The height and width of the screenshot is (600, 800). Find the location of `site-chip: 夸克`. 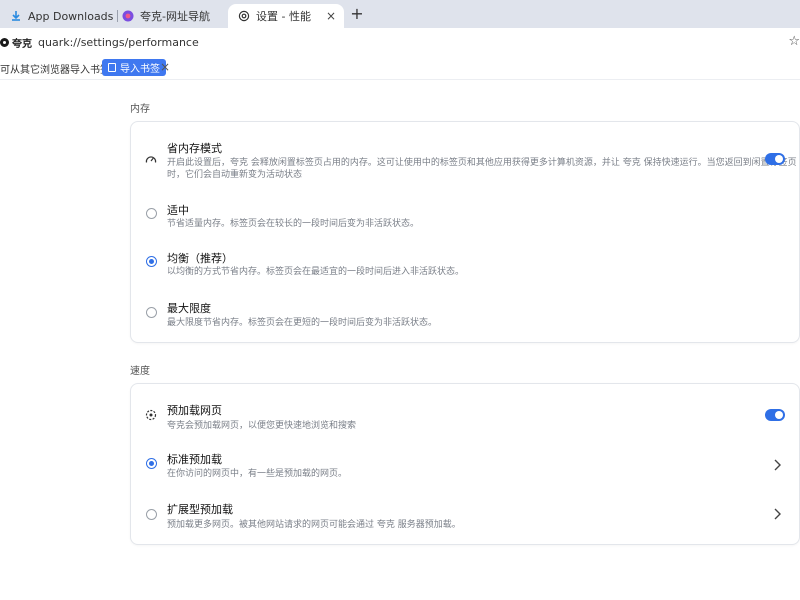

site-chip: 夸克 is located at coordinates (16, 42).